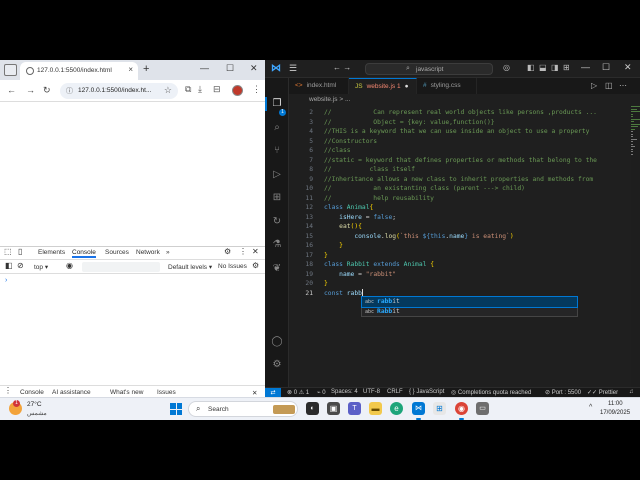 The width and height of the screenshot is (640, 480). I want to click on downloads-icon: ⤓, so click(200, 89).